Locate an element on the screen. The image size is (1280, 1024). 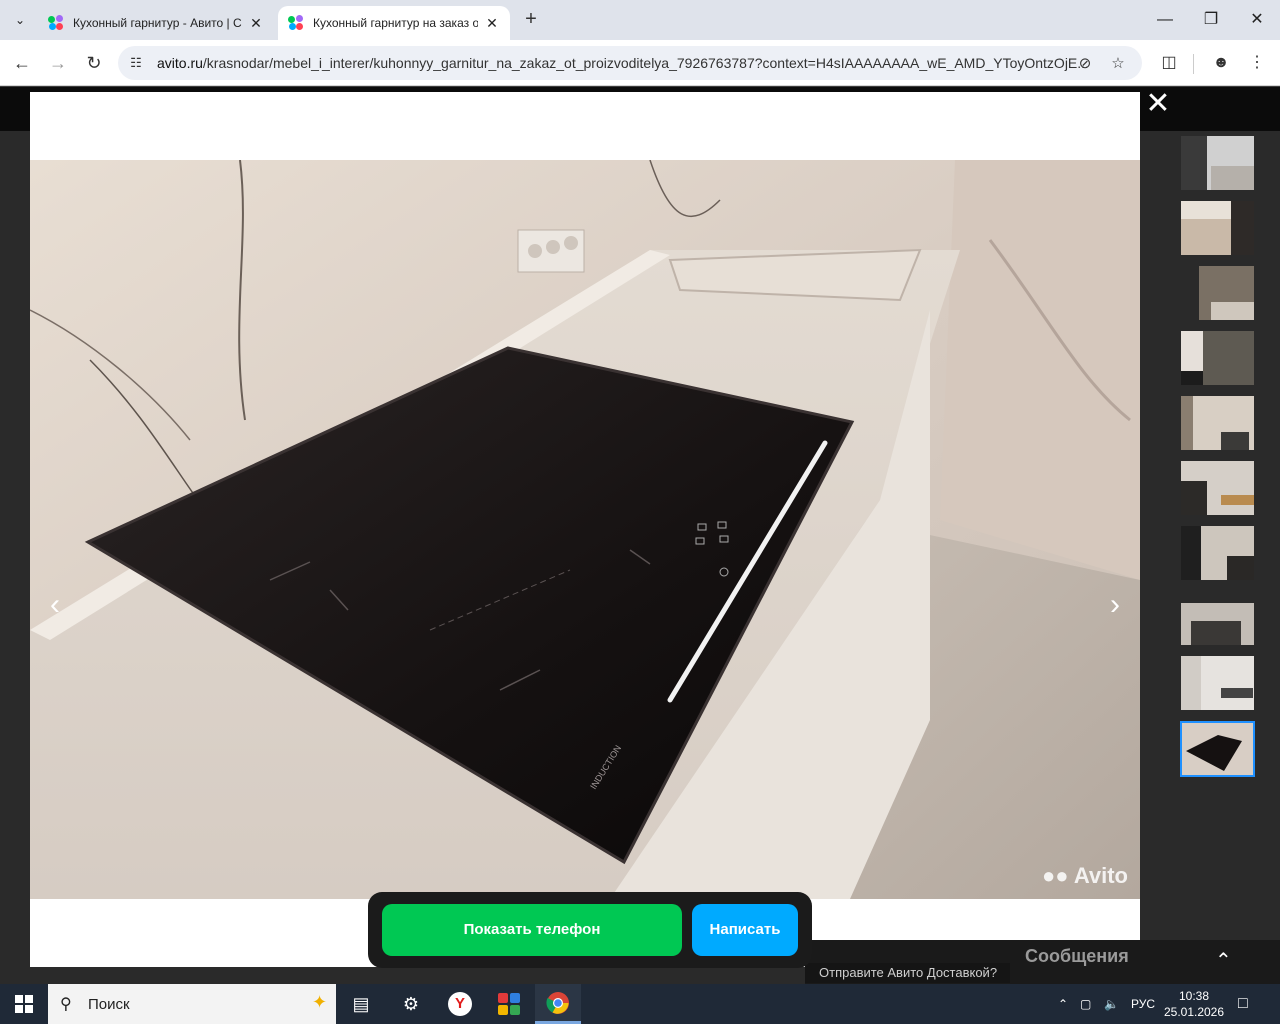
gear-icon: ⚙ is located at coordinates (411, 1003).